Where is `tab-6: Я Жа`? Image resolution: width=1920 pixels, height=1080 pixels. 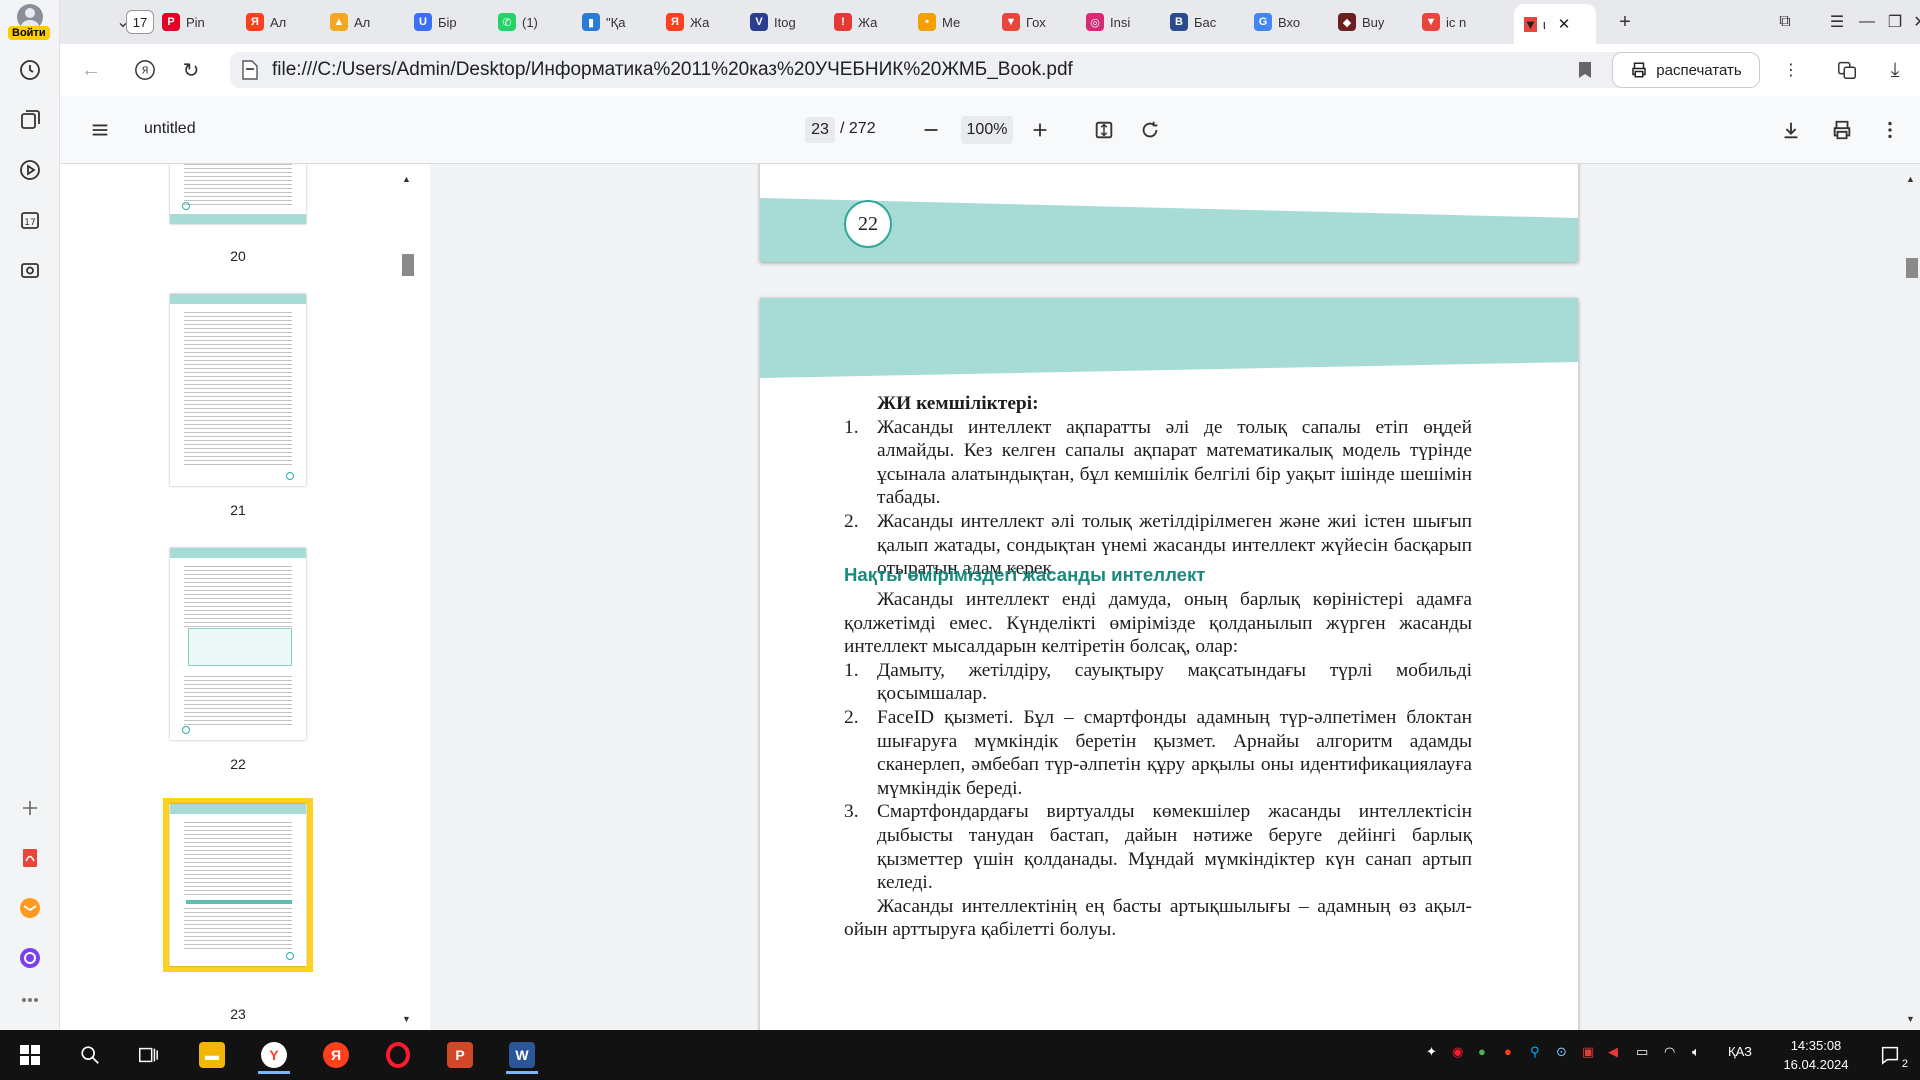 tab-6: Я Жа is located at coordinates (689, 22).